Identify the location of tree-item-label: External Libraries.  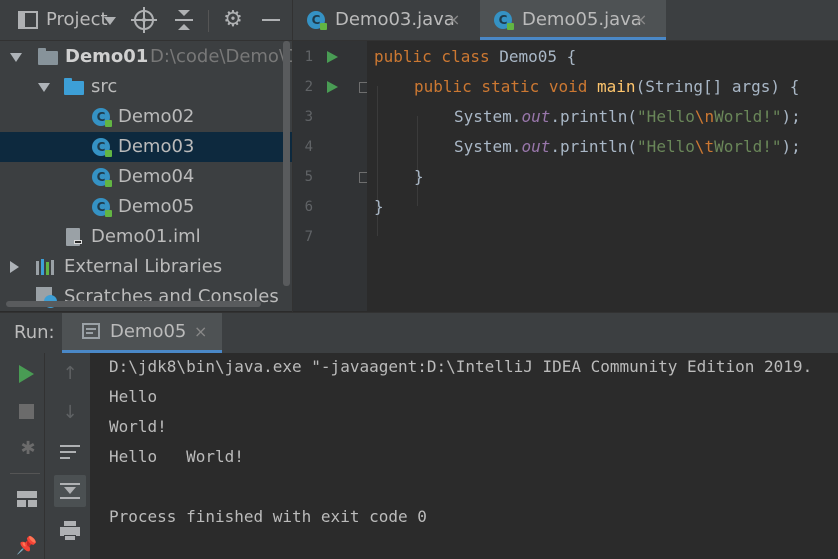
(143, 266).